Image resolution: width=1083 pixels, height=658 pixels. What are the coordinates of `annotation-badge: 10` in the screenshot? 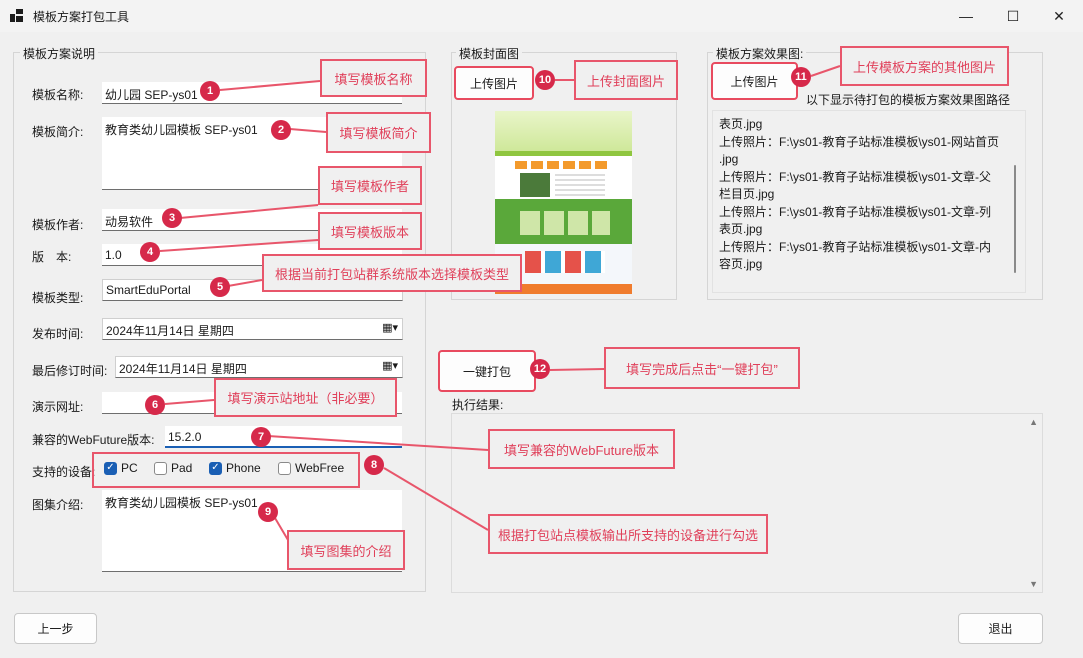 It's located at (545, 80).